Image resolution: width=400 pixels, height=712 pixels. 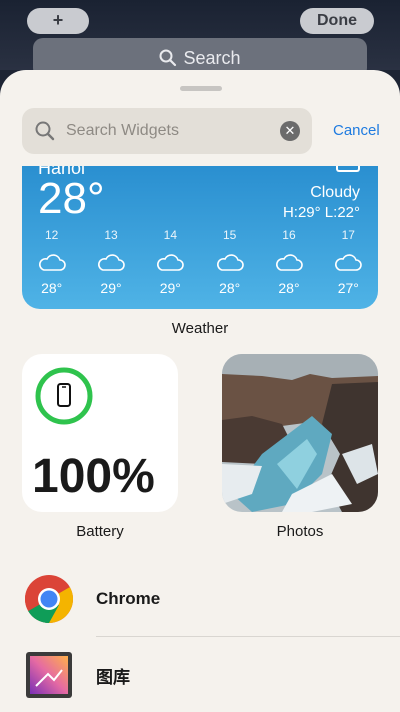 What do you see at coordinates (100, 433) in the screenshot?
I see `battery-widget: 100%` at bounding box center [100, 433].